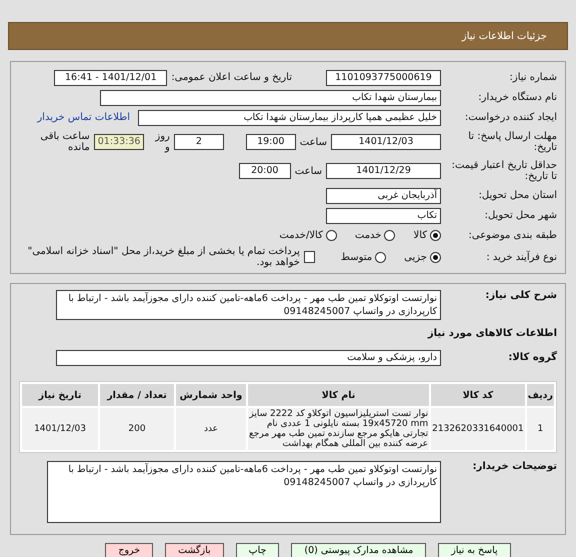 The width and height of the screenshot is (576, 557). Describe the element at coordinates (289, 118) in the screenshot. I see `creator-field: خلیل عظیمی همپا کارپرداز بیمارستان شهدا تکاب` at that location.